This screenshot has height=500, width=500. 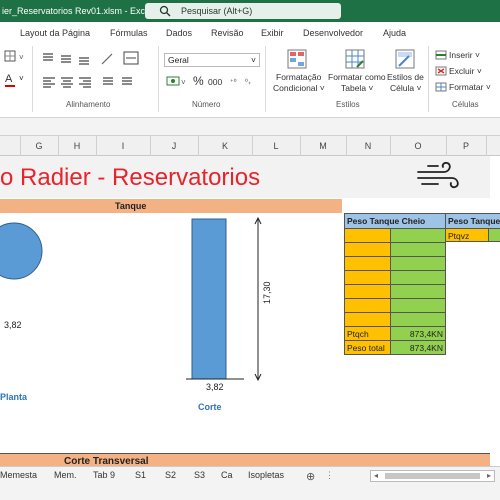 I want to click on formula-bar-area, so click(x=250, y=127).